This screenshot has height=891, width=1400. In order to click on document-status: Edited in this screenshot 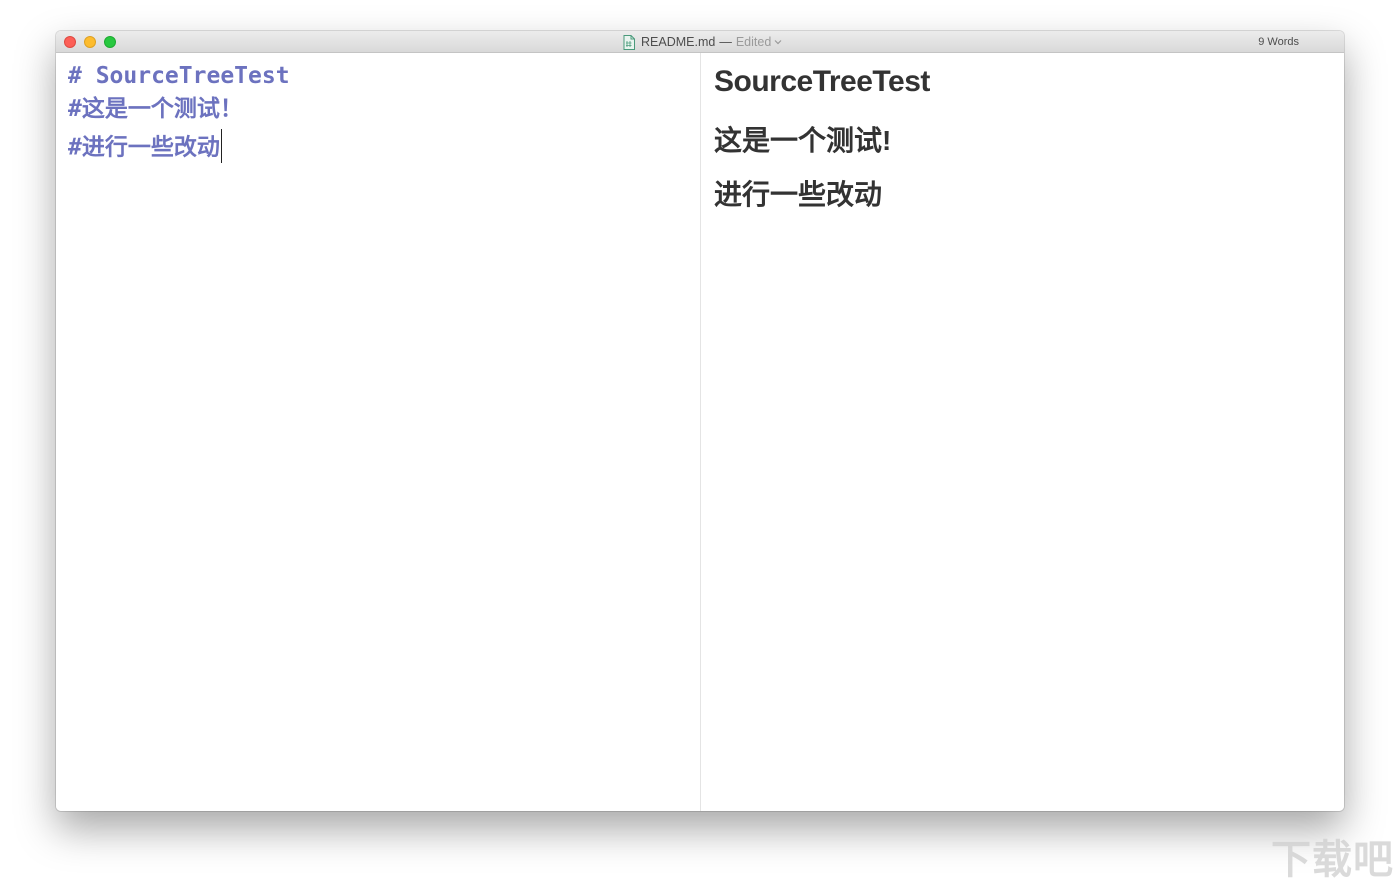, I will do `click(753, 42)`.